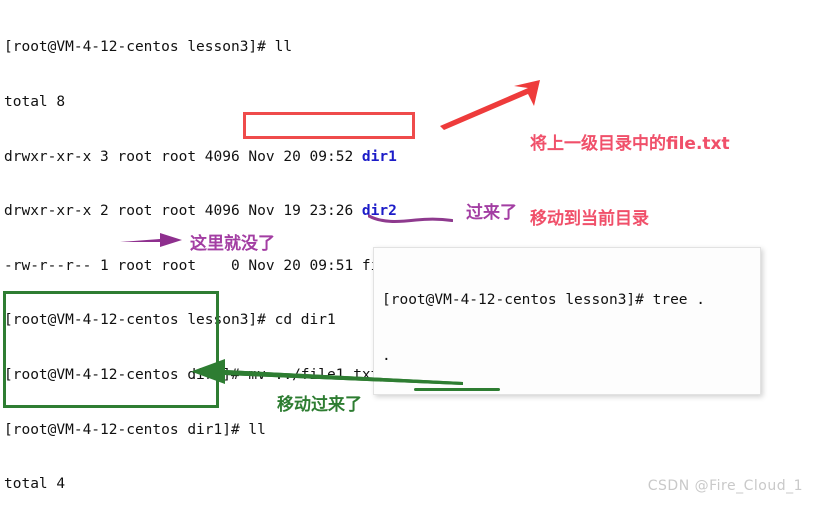  I want to click on annotation-red-line1: 将上一级目录中的file.txt, so click(630, 144).